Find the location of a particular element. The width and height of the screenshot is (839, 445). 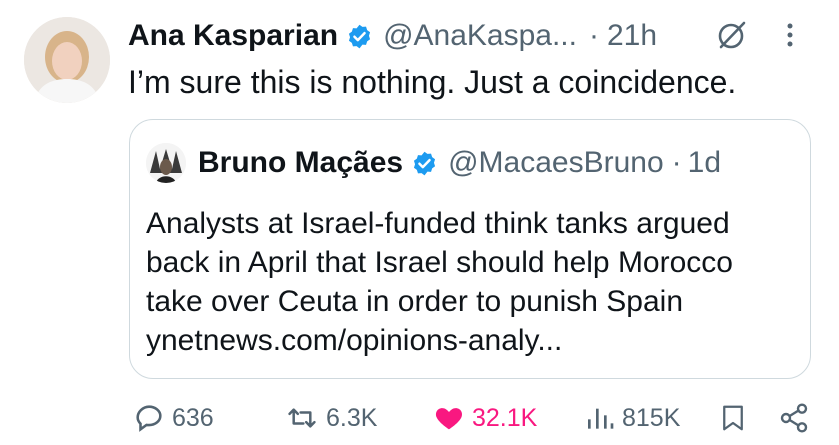

quoted-text-line: take over Ceuta in order to punish Spain is located at coordinates (414, 301).